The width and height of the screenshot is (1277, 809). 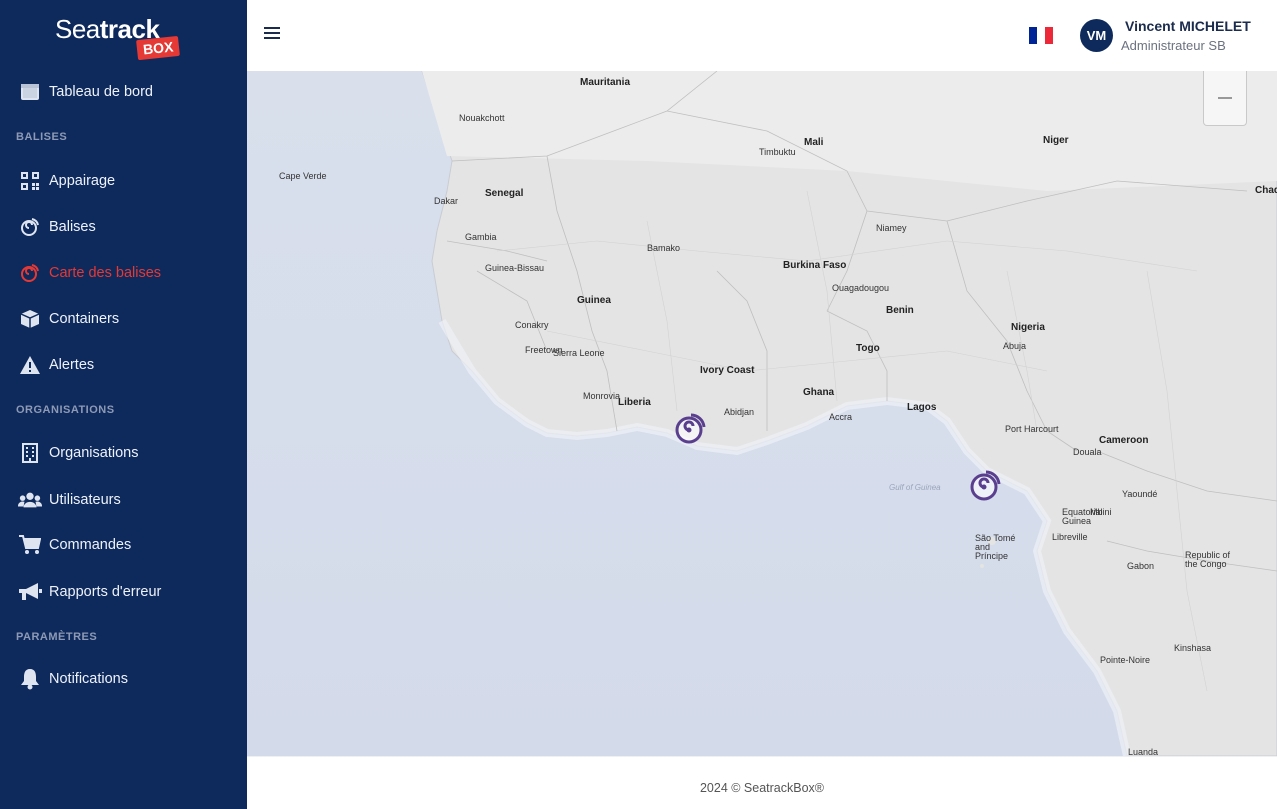 I want to click on beacon-map-icon, so click(x=30, y=273).